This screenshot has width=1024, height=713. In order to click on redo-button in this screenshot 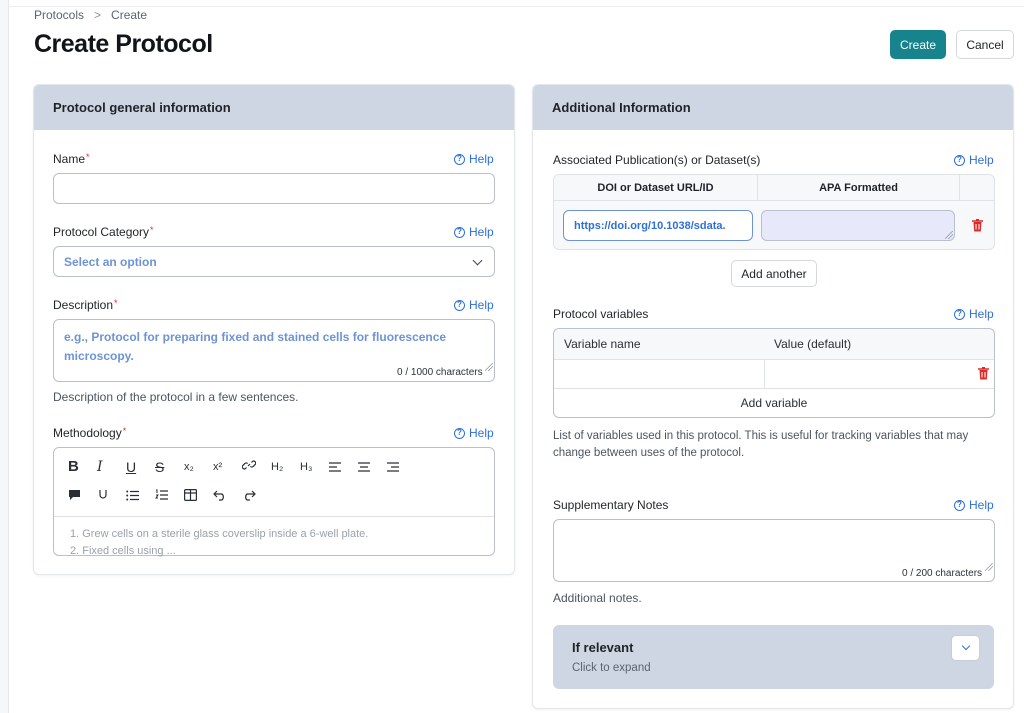, I will do `click(256, 496)`.